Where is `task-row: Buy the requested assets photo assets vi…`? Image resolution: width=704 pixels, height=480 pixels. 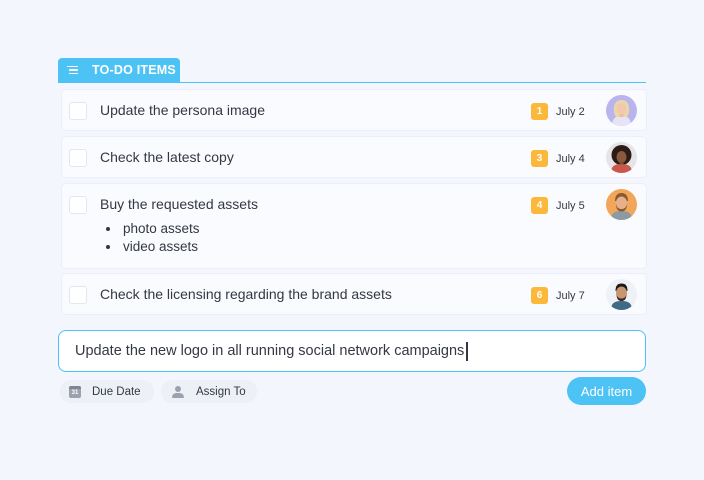
task-row: Buy the requested assets photo assets vi… is located at coordinates (354, 226).